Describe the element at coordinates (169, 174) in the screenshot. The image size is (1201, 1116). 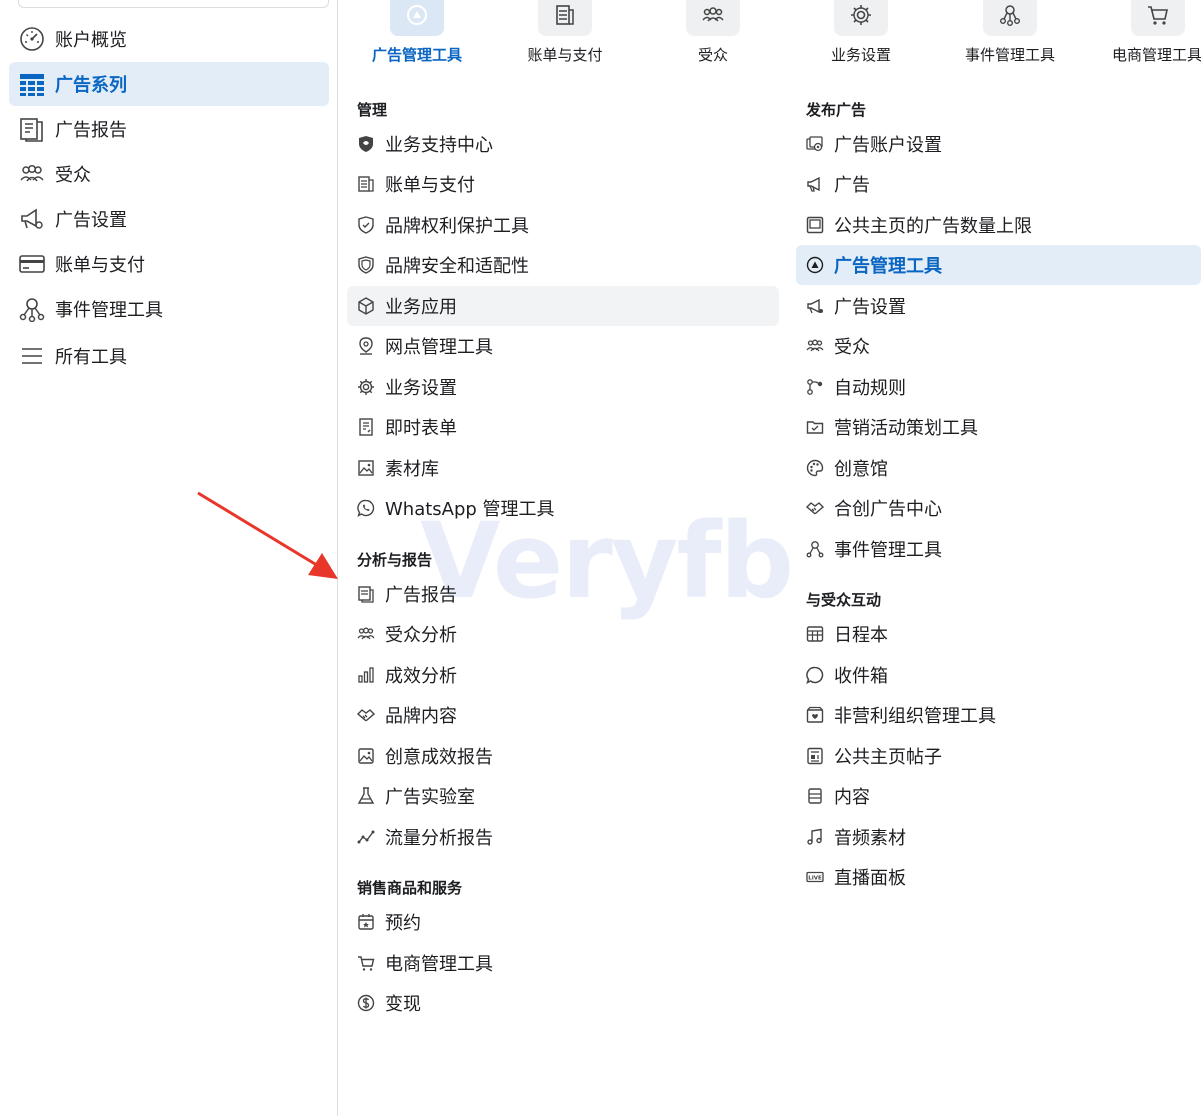
I see `sidebar-item-audiences: 受众` at that location.